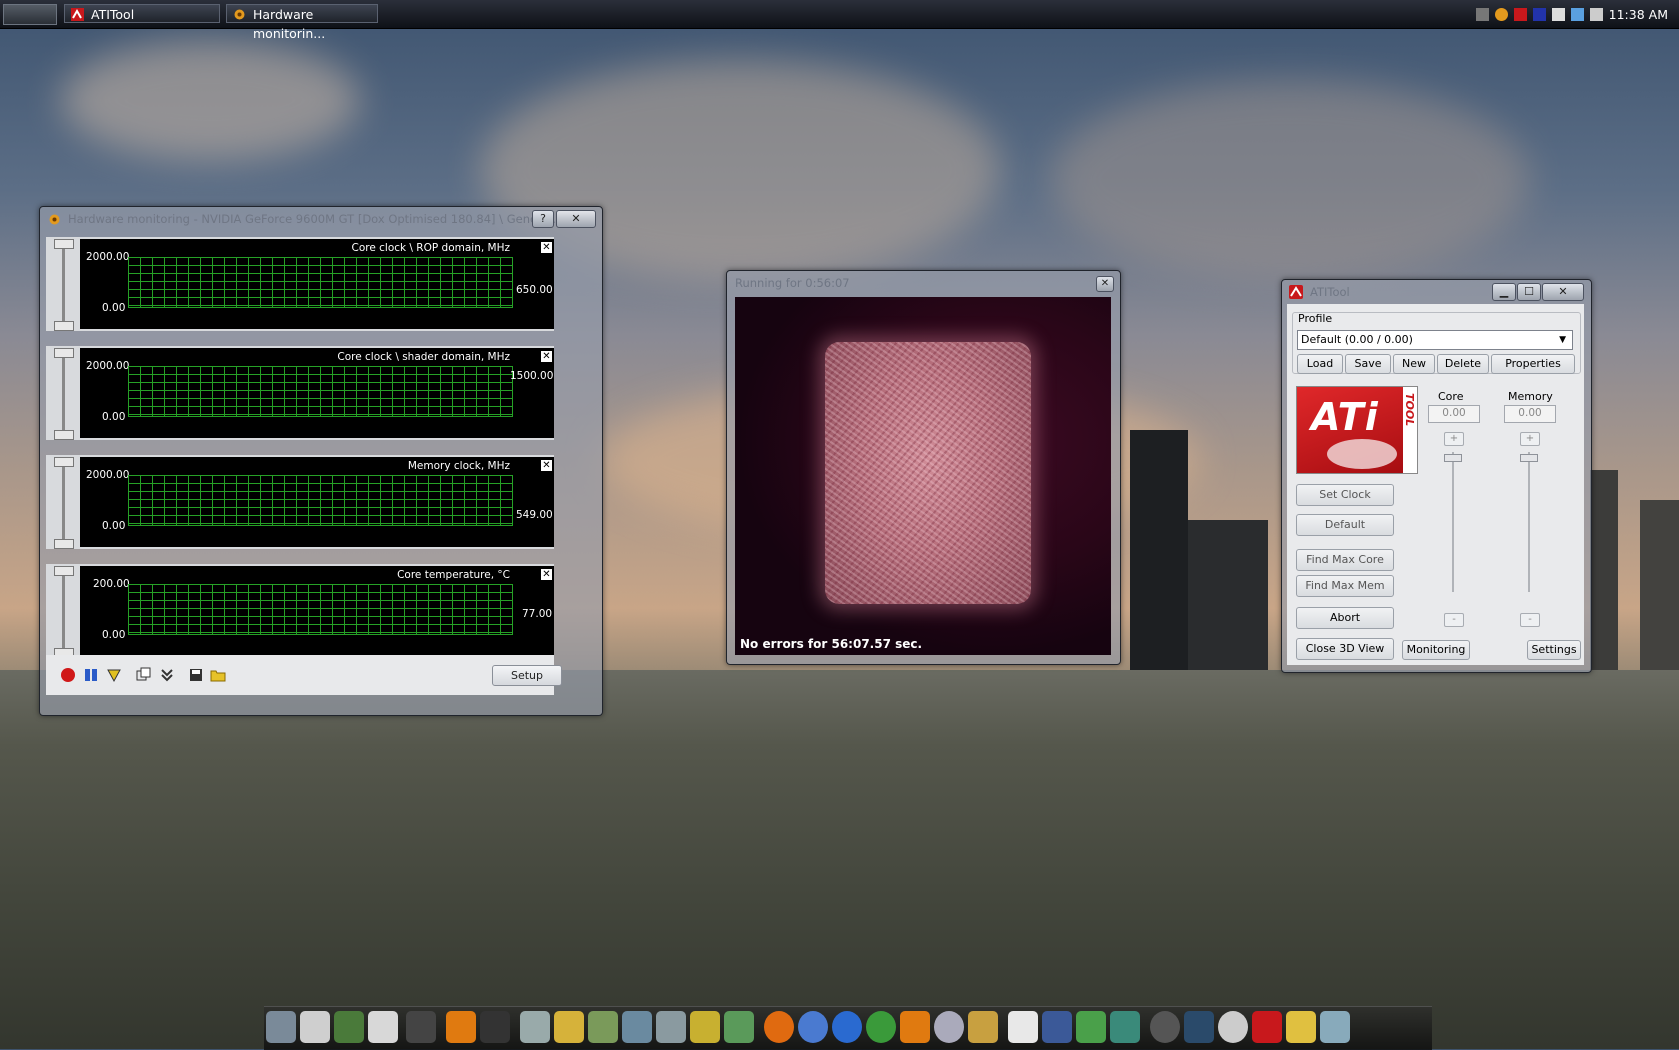  Describe the element at coordinates (1301, 1027) in the screenshot. I see `pen-icon` at that location.